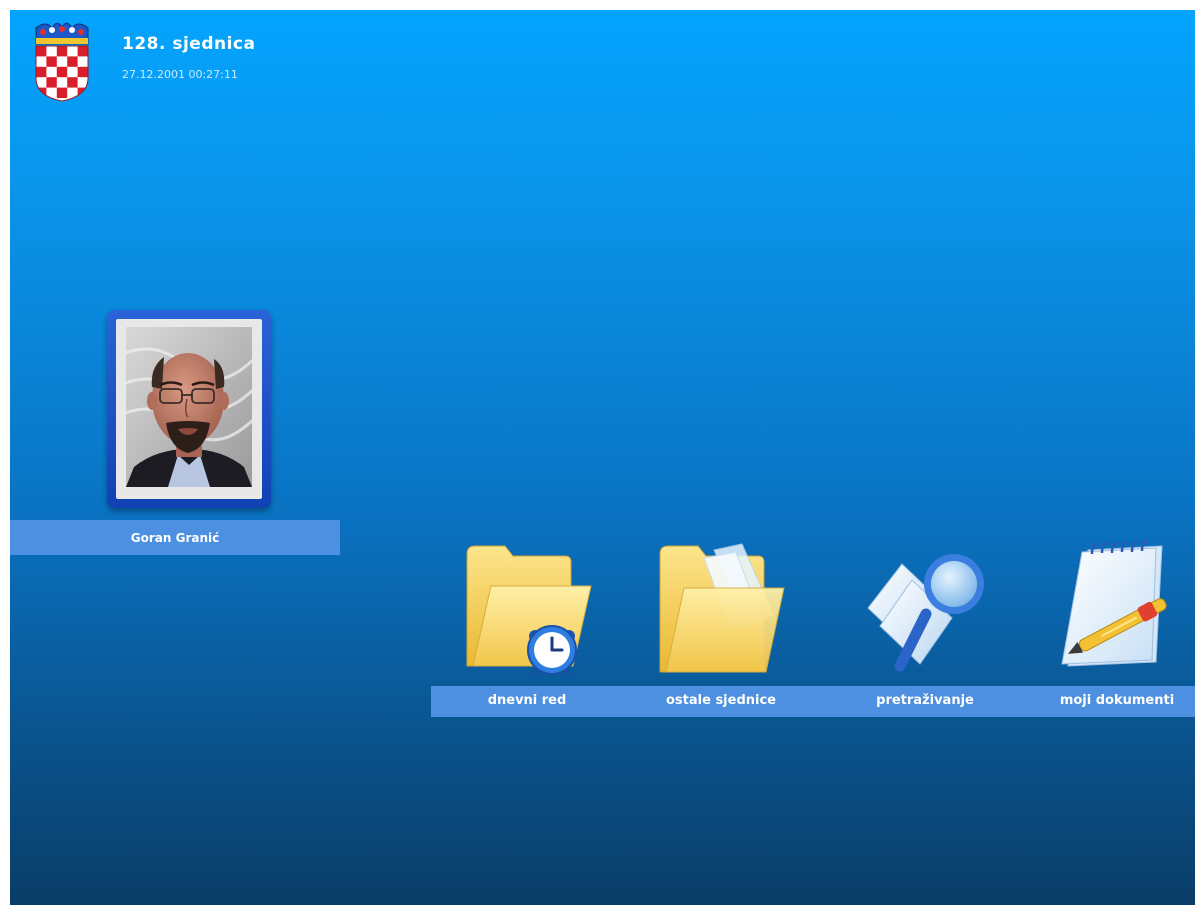 Image resolution: width=1195 pixels, height=905 pixels. What do you see at coordinates (310, 56) in the screenshot?
I see `session-header: 128. sjednica 27.12.2001 00:27:11` at bounding box center [310, 56].